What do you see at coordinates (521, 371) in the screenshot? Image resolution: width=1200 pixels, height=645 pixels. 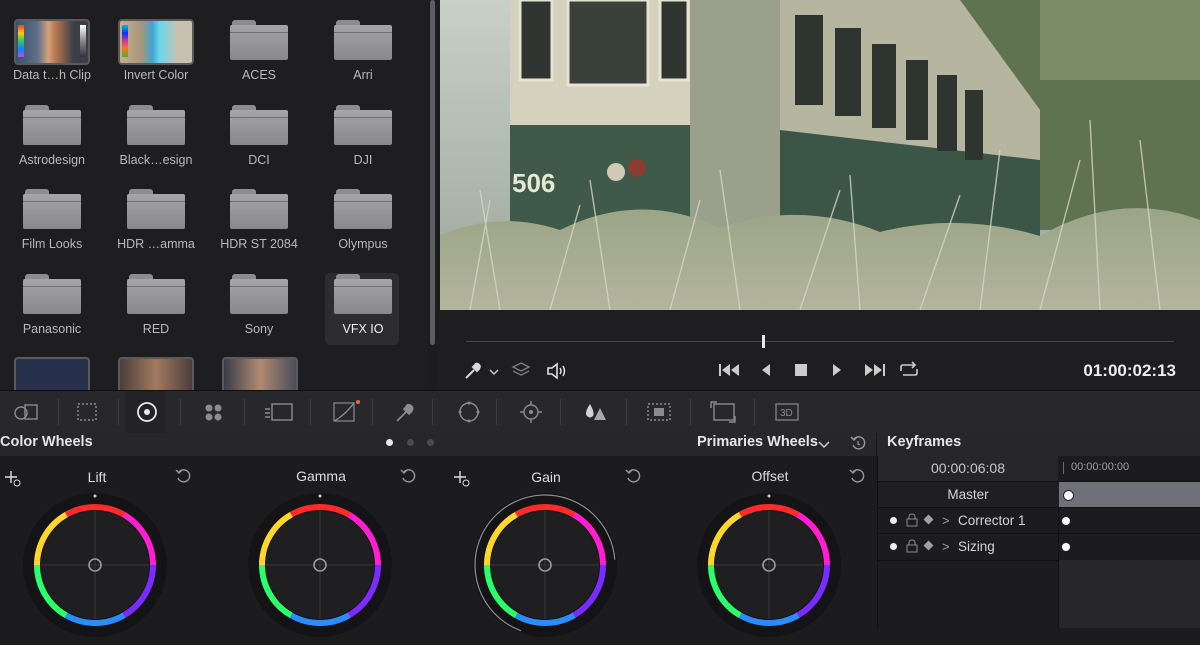 I see `layers-icon` at bounding box center [521, 371].